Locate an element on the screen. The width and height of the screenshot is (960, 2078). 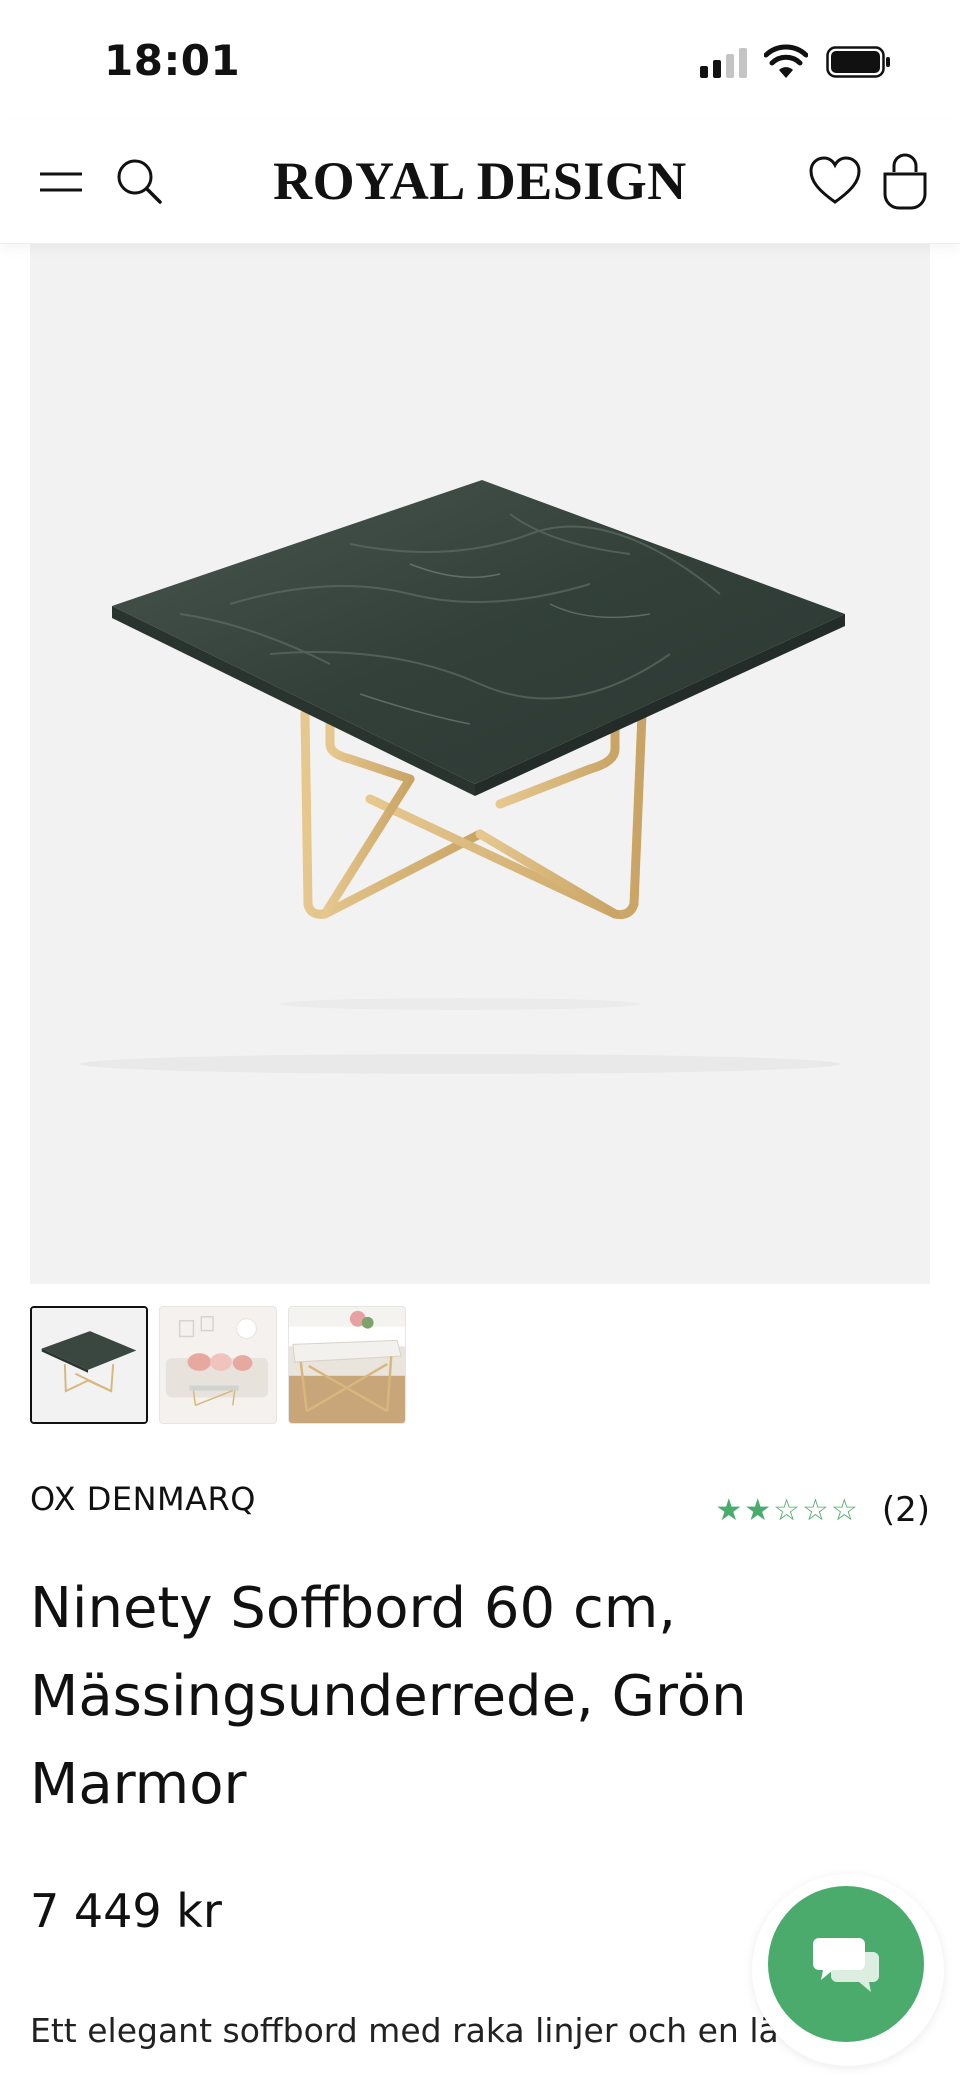
wifi-icon is located at coordinates (786, 61).